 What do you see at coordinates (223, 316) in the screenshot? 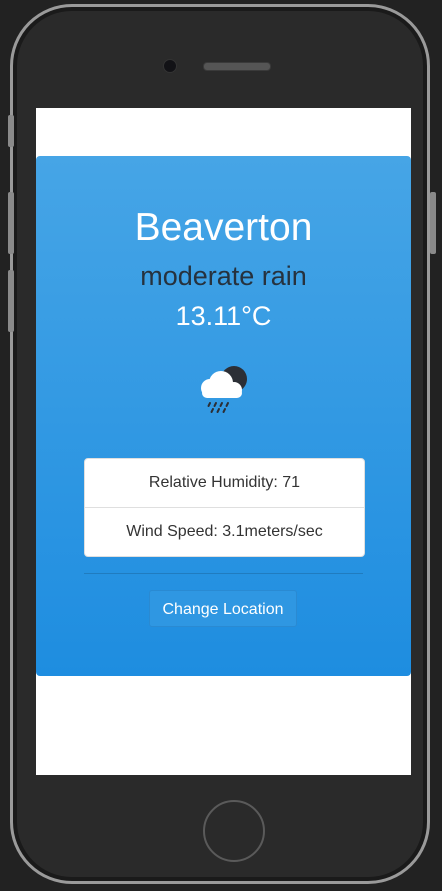
I see `temperature: 13.11°C` at bounding box center [223, 316].